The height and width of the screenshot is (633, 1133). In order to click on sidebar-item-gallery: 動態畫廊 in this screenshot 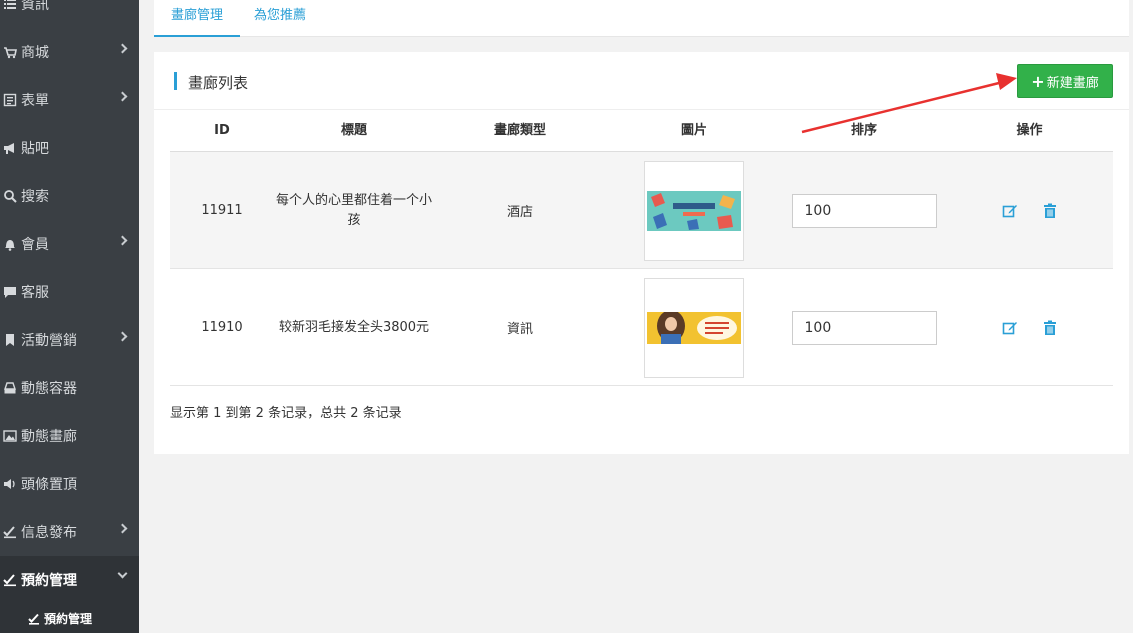, I will do `click(69, 436)`.